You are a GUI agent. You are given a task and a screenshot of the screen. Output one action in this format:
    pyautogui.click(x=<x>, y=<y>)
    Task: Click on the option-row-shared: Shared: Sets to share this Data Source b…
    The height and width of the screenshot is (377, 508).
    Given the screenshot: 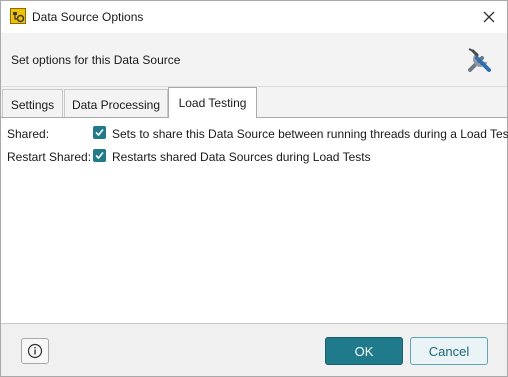 What is the action you would take?
    pyautogui.click(x=254, y=133)
    